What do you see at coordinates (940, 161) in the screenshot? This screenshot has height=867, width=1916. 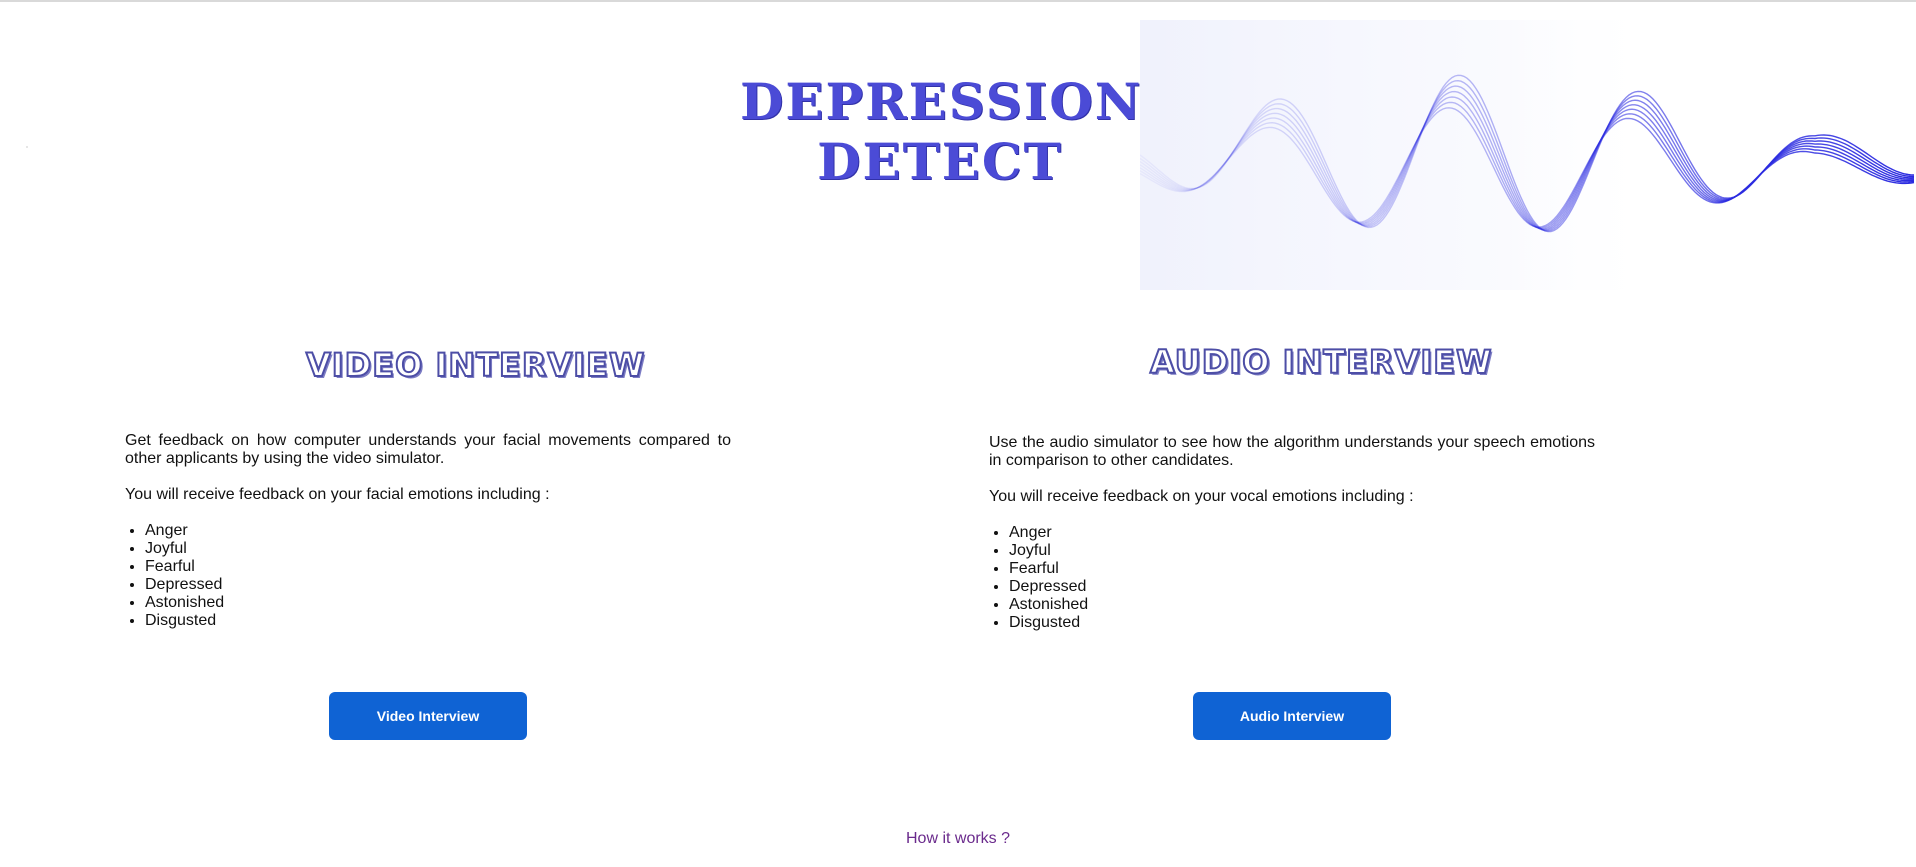 I see `logo-line-2: DETECT` at bounding box center [940, 161].